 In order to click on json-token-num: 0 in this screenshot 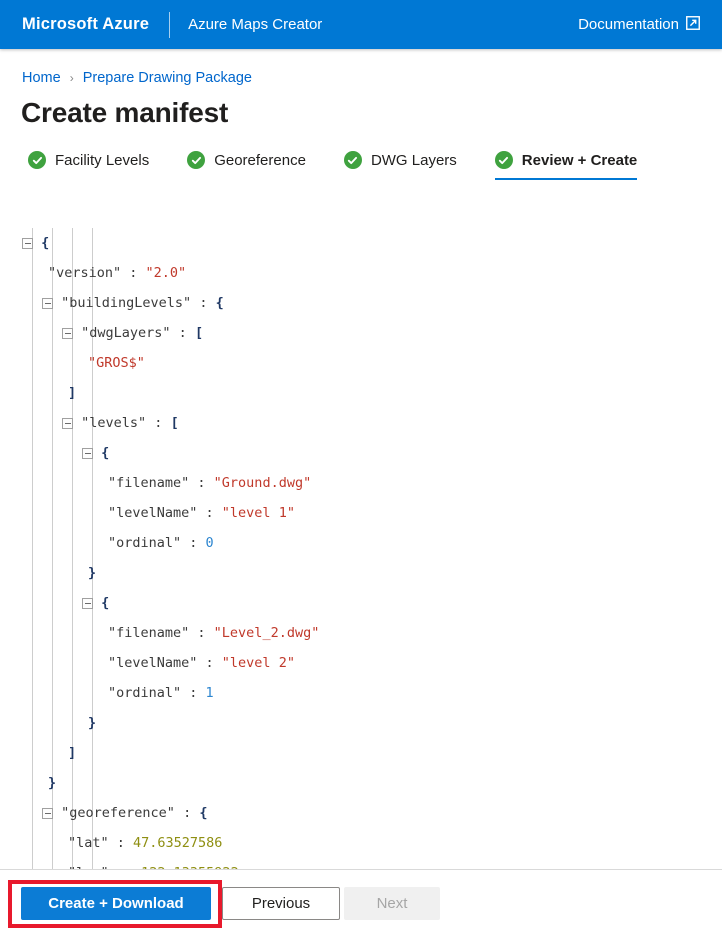, I will do `click(209, 543)`.